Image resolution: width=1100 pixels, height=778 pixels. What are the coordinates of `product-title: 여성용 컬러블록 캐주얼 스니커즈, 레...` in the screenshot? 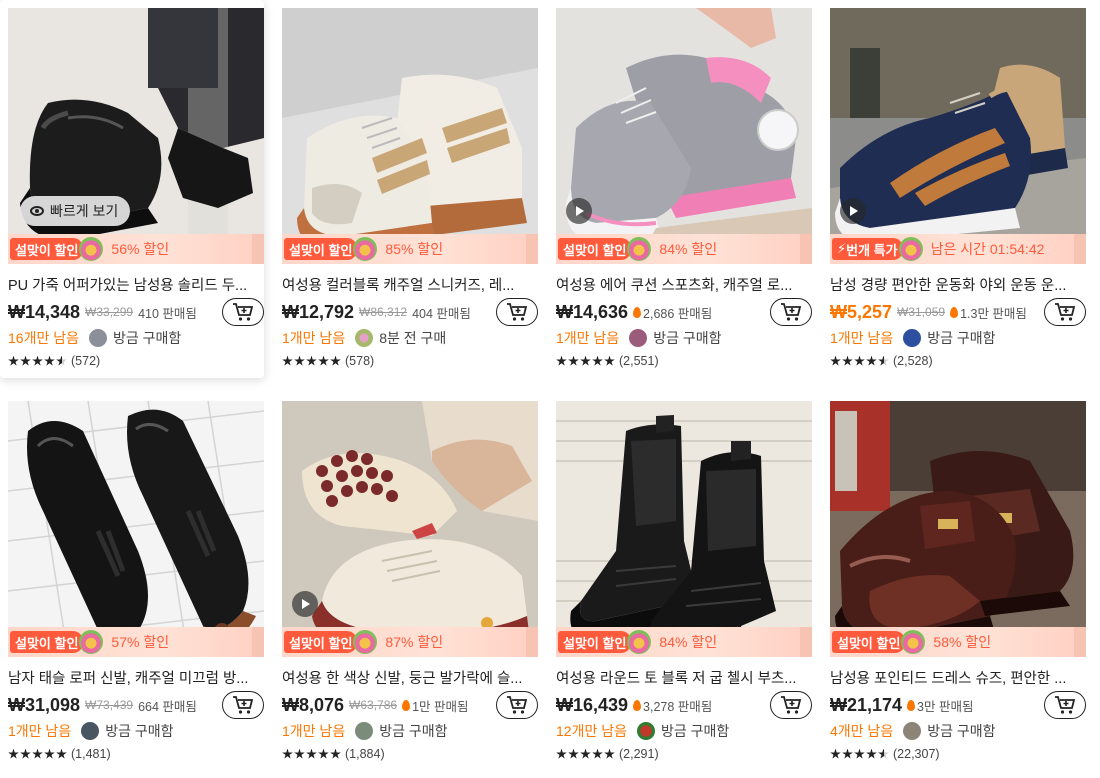 It's located at (410, 284).